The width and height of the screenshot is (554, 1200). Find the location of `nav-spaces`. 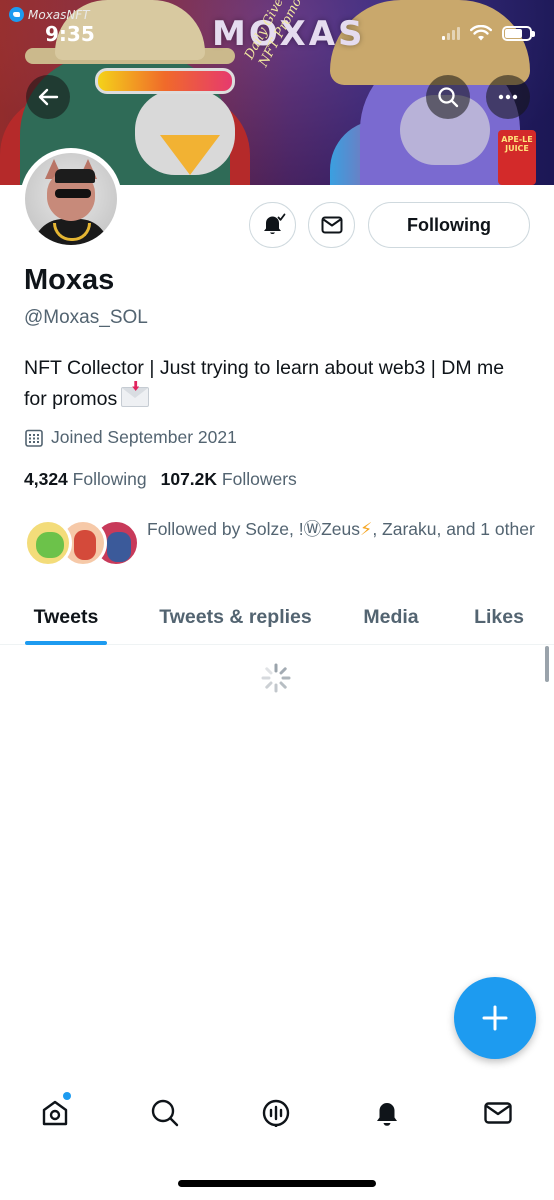

nav-spaces is located at coordinates (276, 1113).